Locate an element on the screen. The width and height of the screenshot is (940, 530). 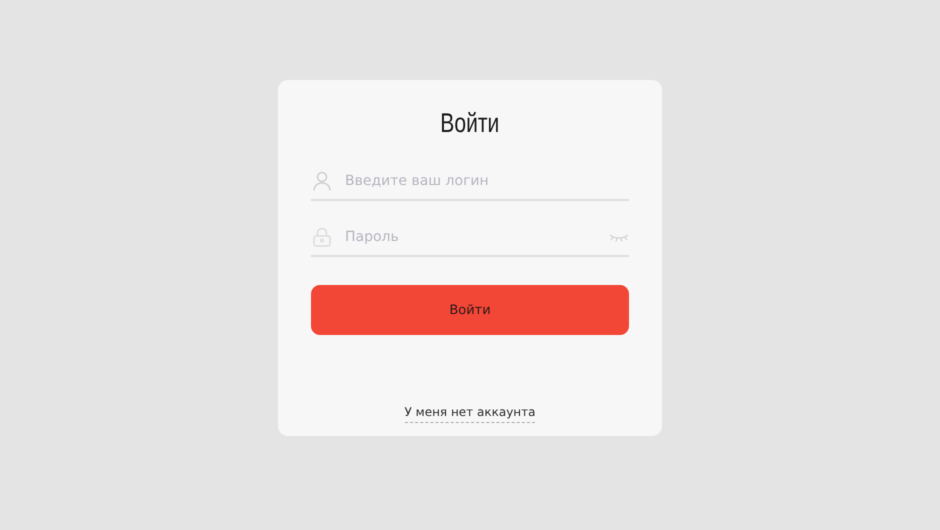
lock-icon is located at coordinates (322, 237).